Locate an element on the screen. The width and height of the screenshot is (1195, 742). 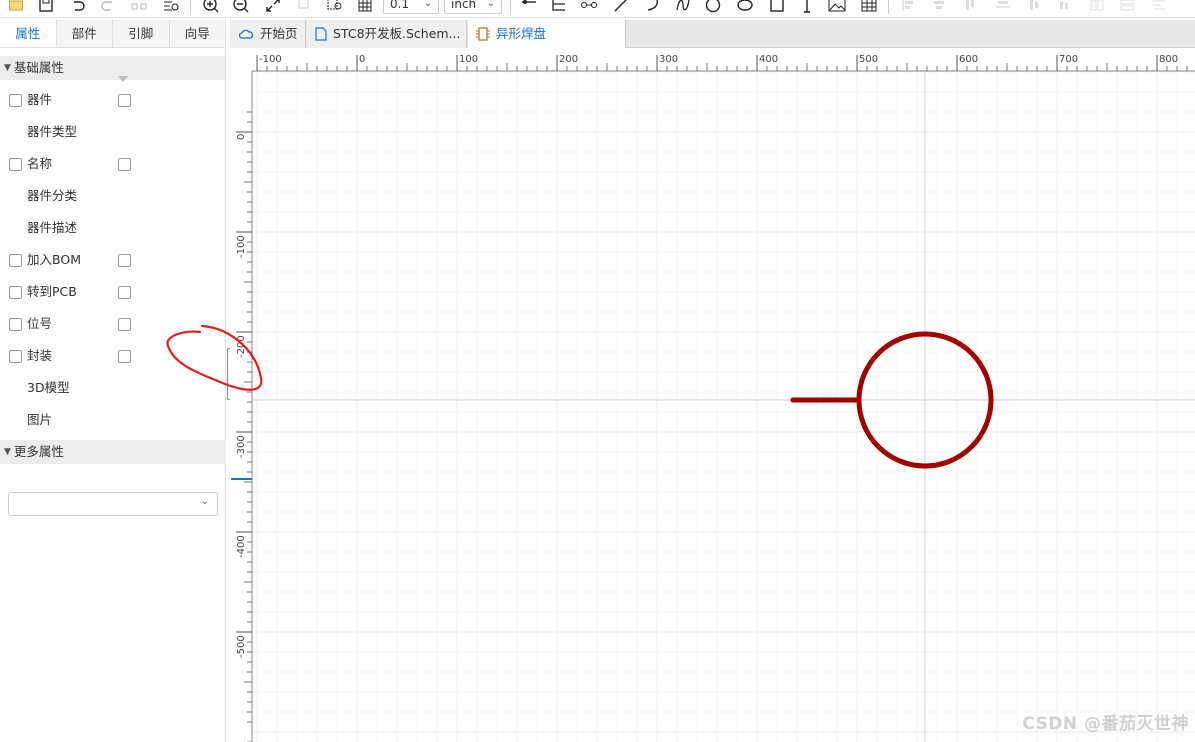
ellipse-icon is located at coordinates (745, 7).